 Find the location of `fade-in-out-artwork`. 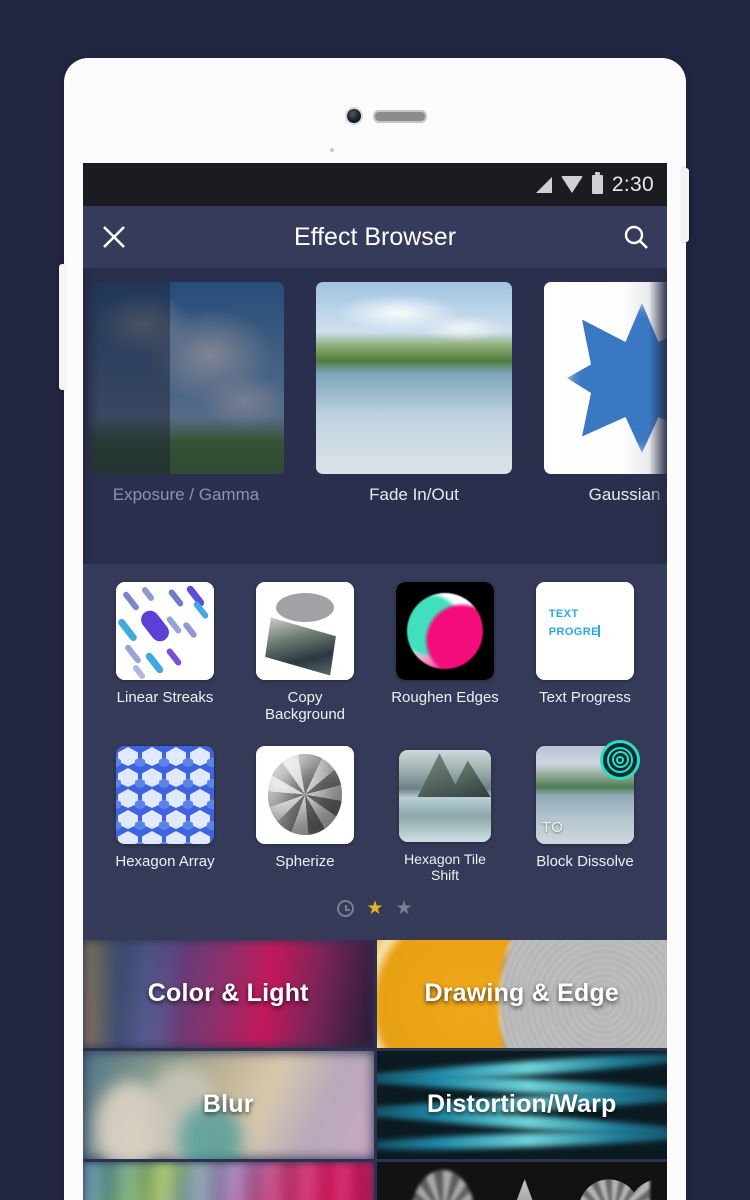

fade-in-out-artwork is located at coordinates (414, 378).